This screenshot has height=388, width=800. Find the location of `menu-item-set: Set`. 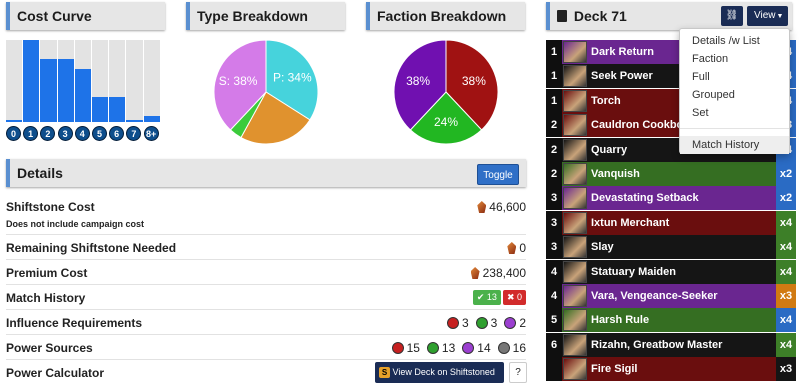

menu-item-set: Set is located at coordinates (700, 113).